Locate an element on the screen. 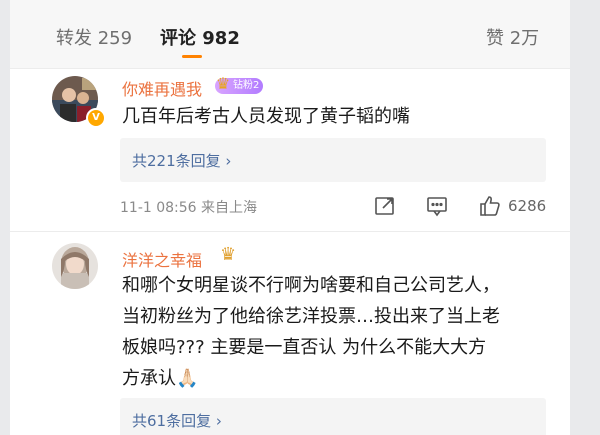 This screenshot has height=435, width=600. fan-badge-label: 钻粉2 is located at coordinates (246, 85).